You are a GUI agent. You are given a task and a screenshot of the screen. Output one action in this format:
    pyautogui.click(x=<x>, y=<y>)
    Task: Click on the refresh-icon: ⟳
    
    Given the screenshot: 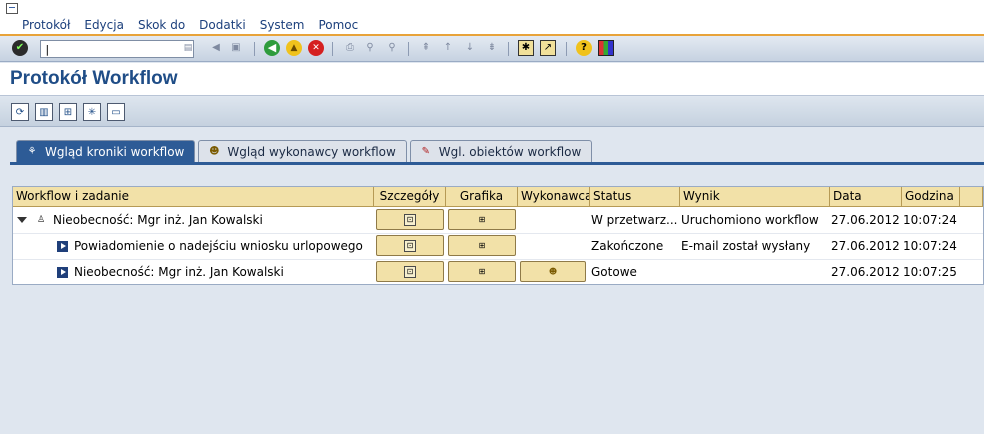 What is the action you would take?
    pyautogui.click(x=20, y=112)
    